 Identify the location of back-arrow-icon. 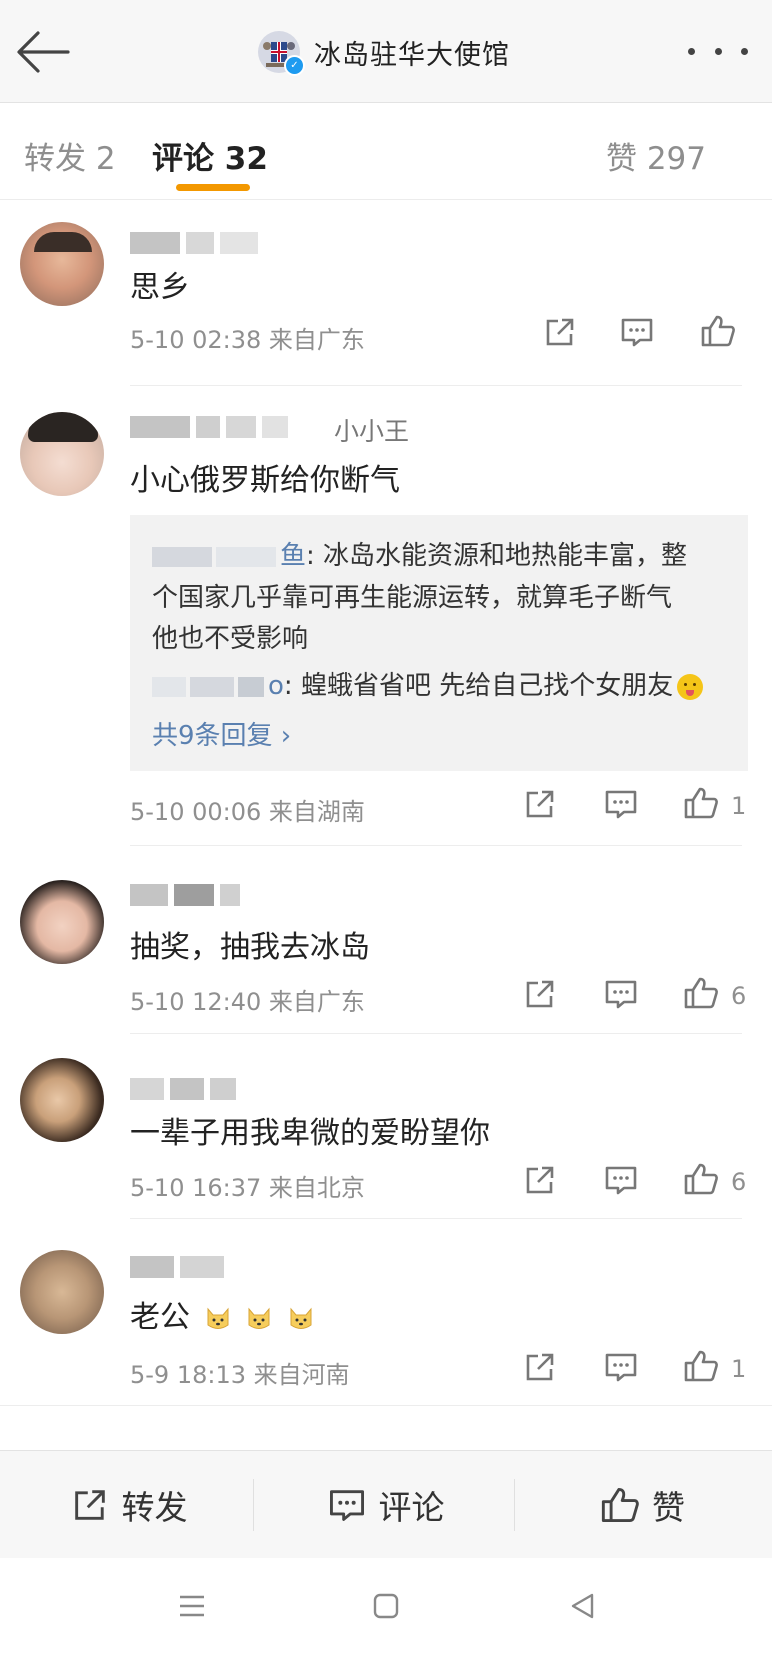
(43, 52).